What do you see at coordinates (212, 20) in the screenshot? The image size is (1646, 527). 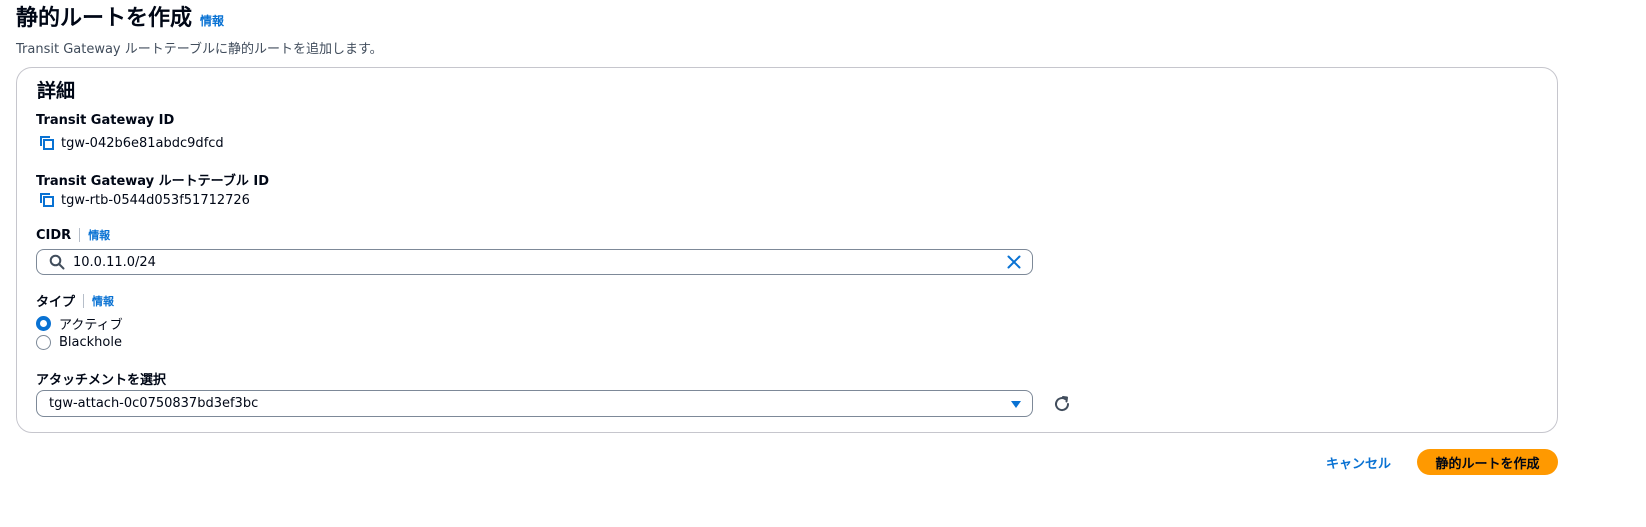 I see `page-info-link: 情報` at bounding box center [212, 20].